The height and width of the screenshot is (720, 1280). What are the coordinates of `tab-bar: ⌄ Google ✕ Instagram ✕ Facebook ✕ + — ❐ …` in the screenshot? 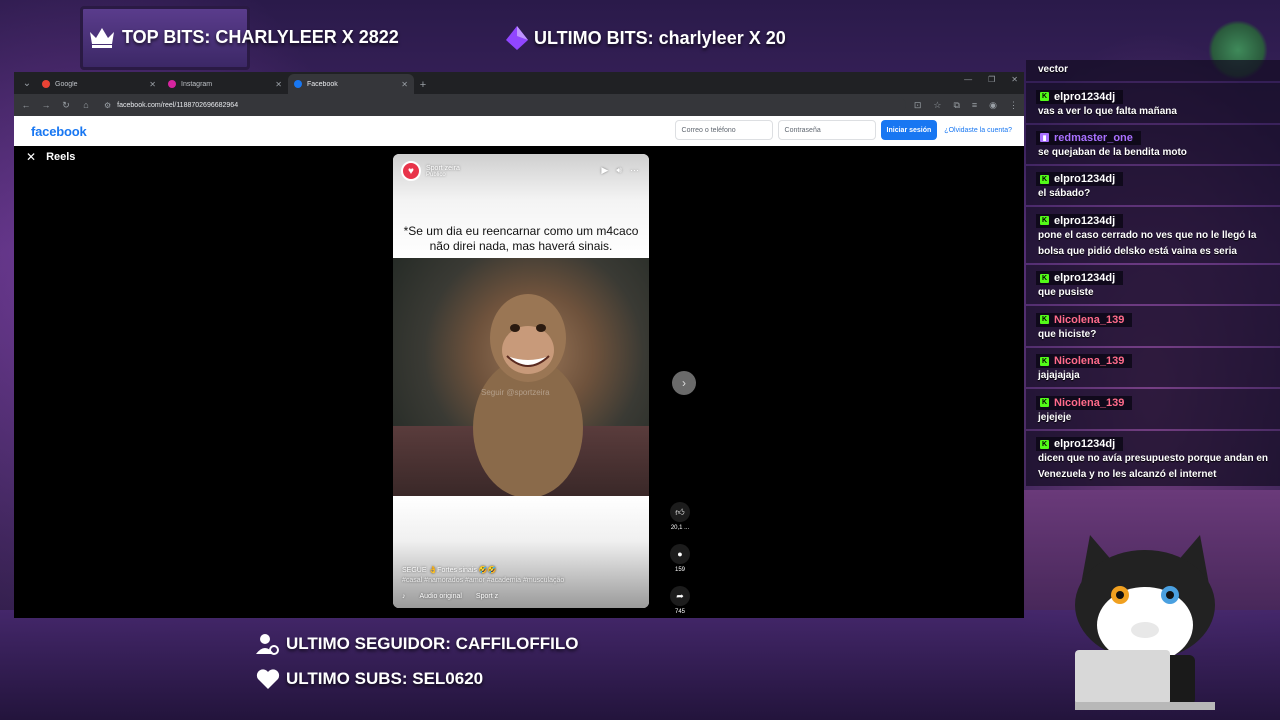 It's located at (519, 83).